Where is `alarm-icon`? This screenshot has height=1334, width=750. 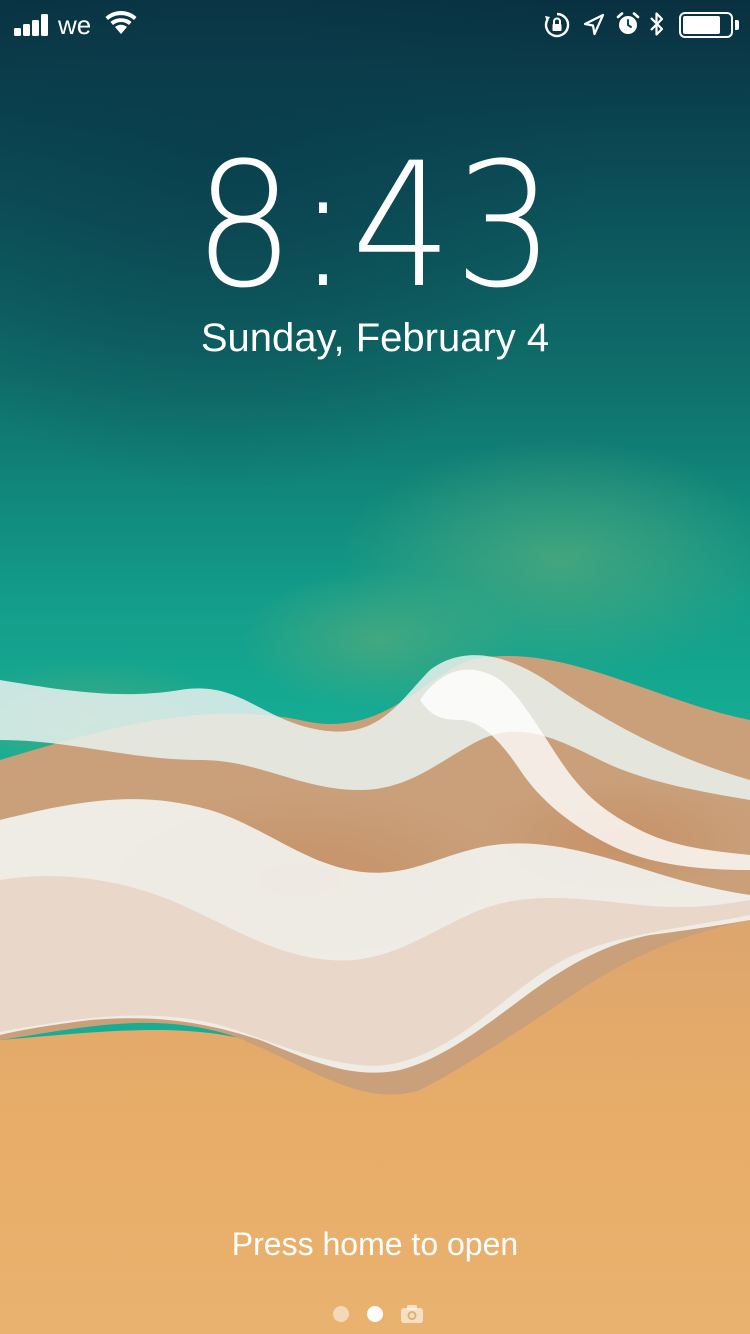
alarm-icon is located at coordinates (628, 23).